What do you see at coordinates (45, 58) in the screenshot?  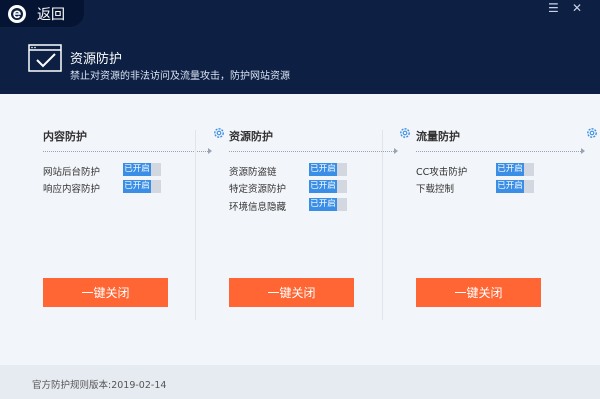 I see `protection-window-icon` at bounding box center [45, 58].